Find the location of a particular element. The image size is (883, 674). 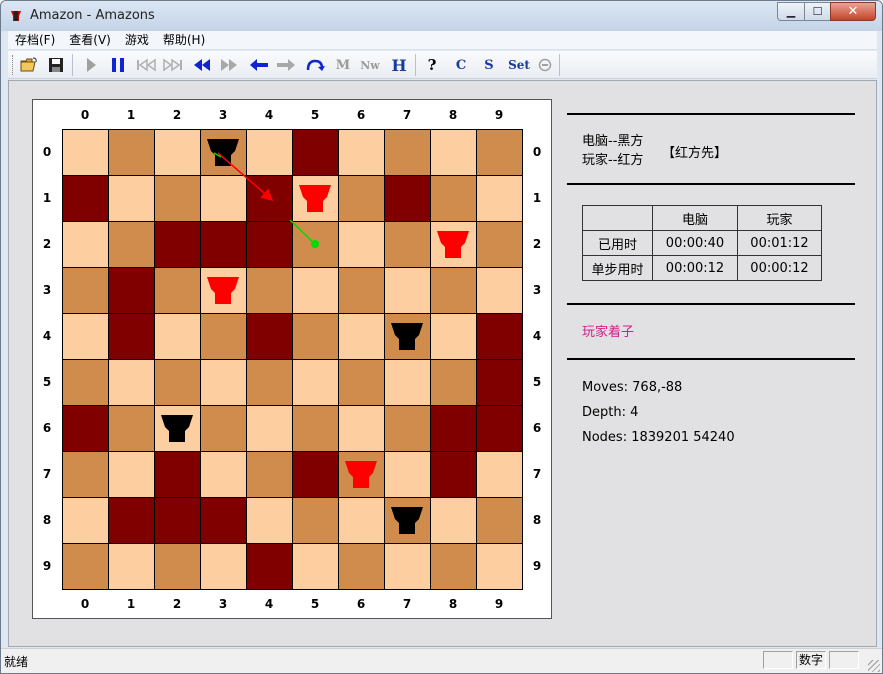

step-back-button is located at coordinates (259, 65).